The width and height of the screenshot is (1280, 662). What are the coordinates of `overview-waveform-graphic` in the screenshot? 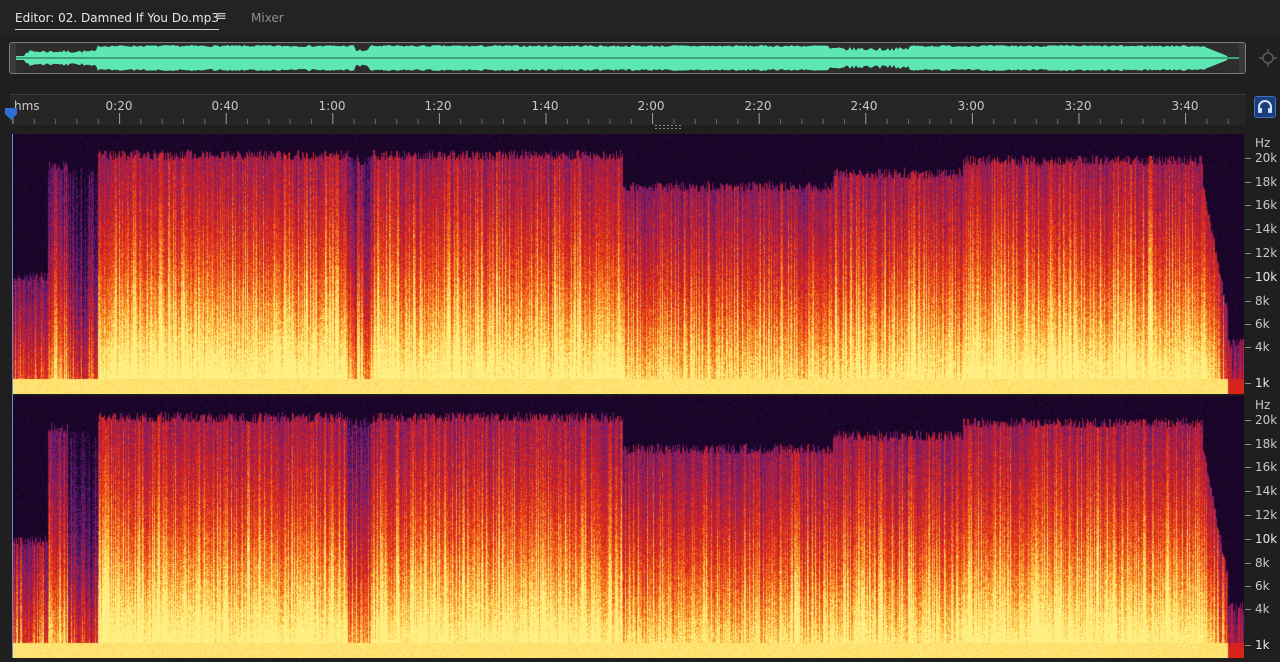 It's located at (627, 58).